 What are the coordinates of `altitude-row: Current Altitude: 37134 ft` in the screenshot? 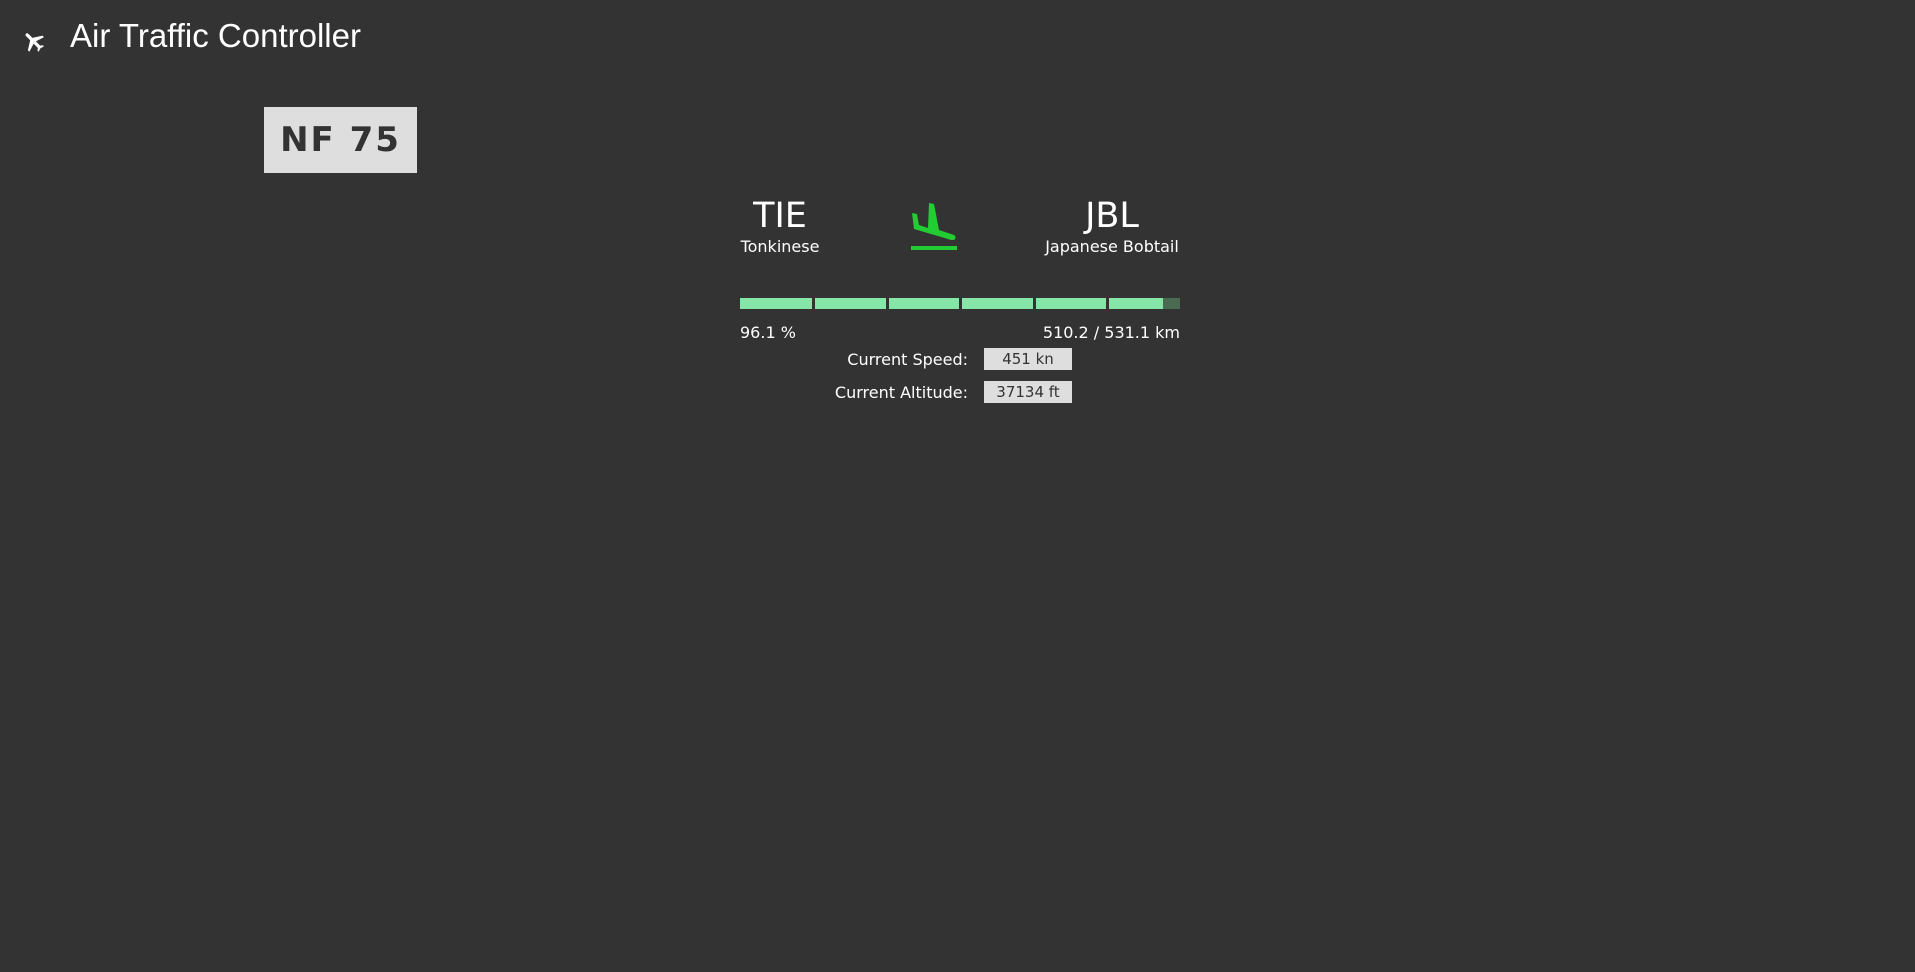 It's located at (960, 392).